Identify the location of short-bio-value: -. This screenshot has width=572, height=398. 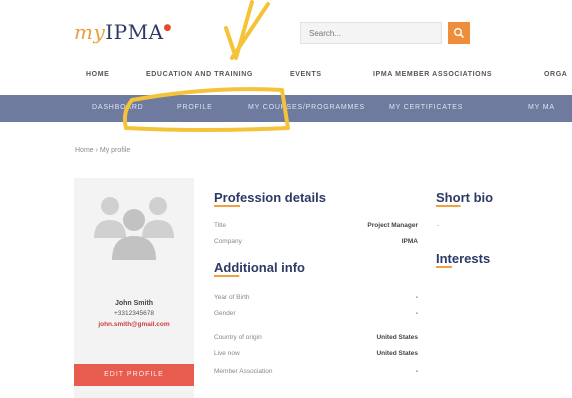
(438, 225).